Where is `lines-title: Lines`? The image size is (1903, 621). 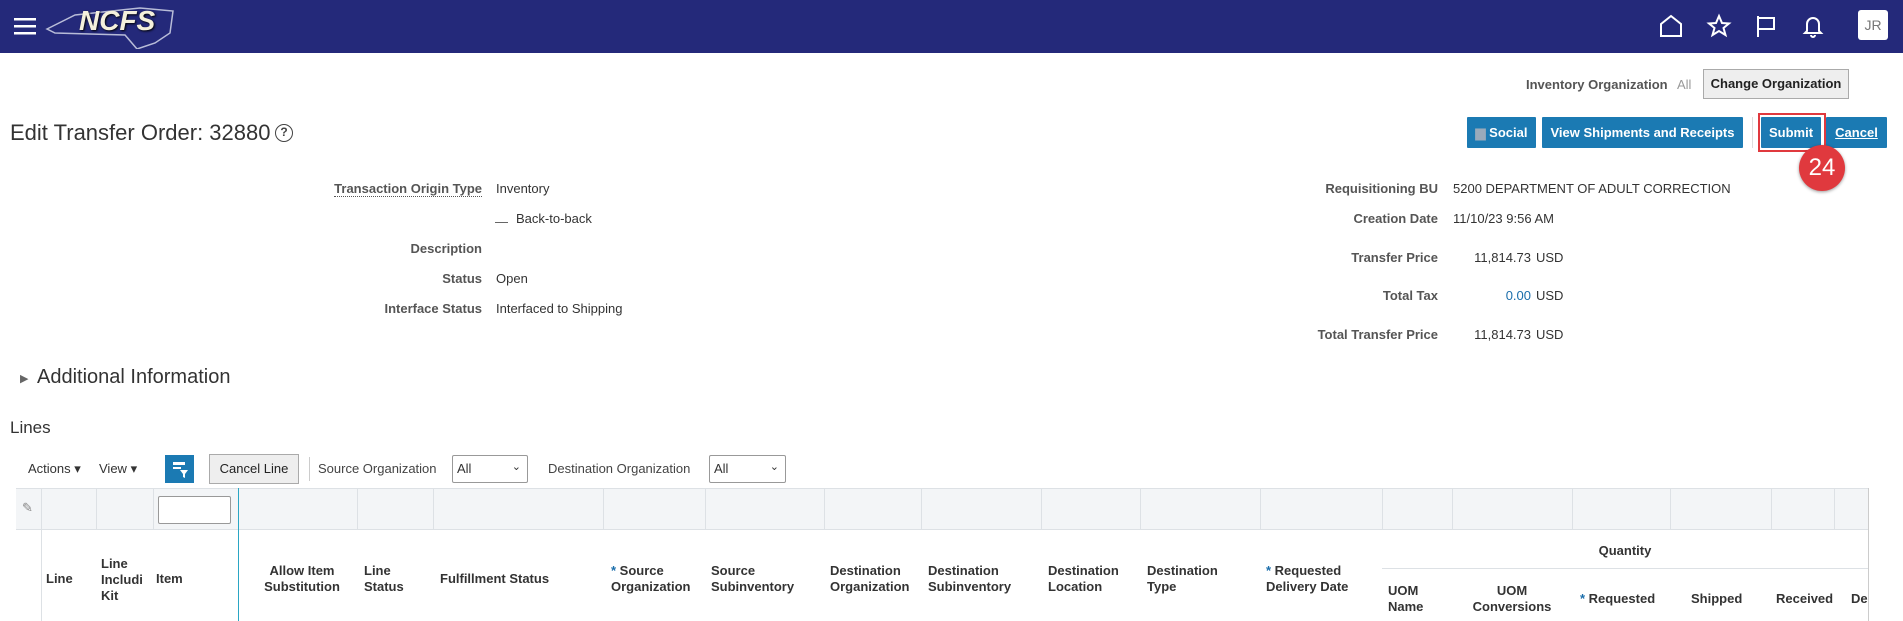
lines-title: Lines is located at coordinates (30, 427).